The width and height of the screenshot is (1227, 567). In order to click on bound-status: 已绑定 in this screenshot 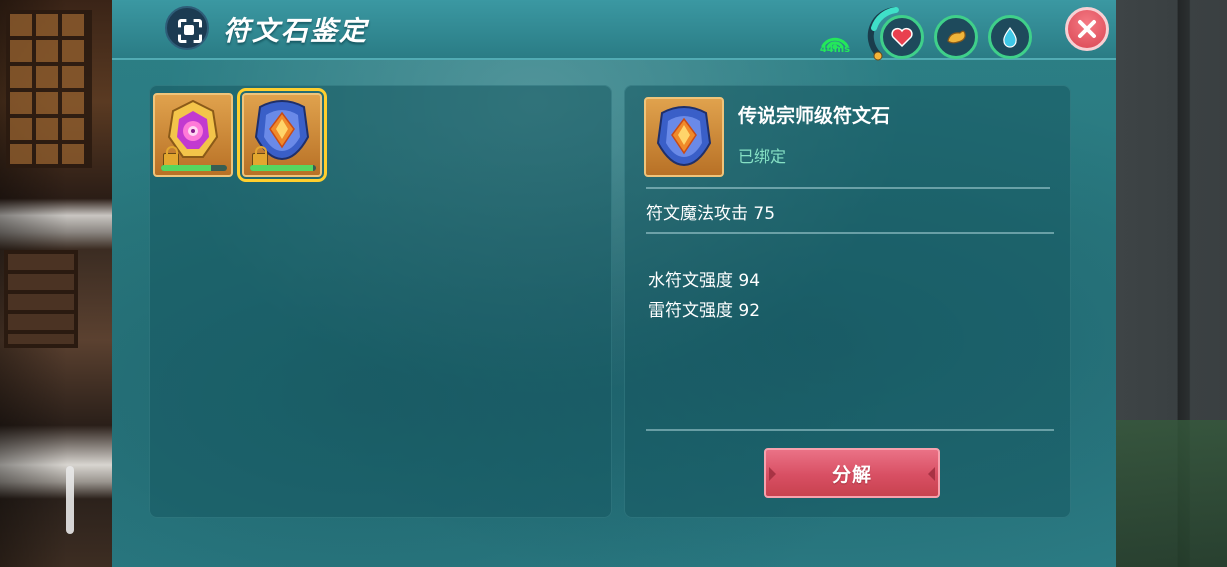, I will do `click(762, 156)`.